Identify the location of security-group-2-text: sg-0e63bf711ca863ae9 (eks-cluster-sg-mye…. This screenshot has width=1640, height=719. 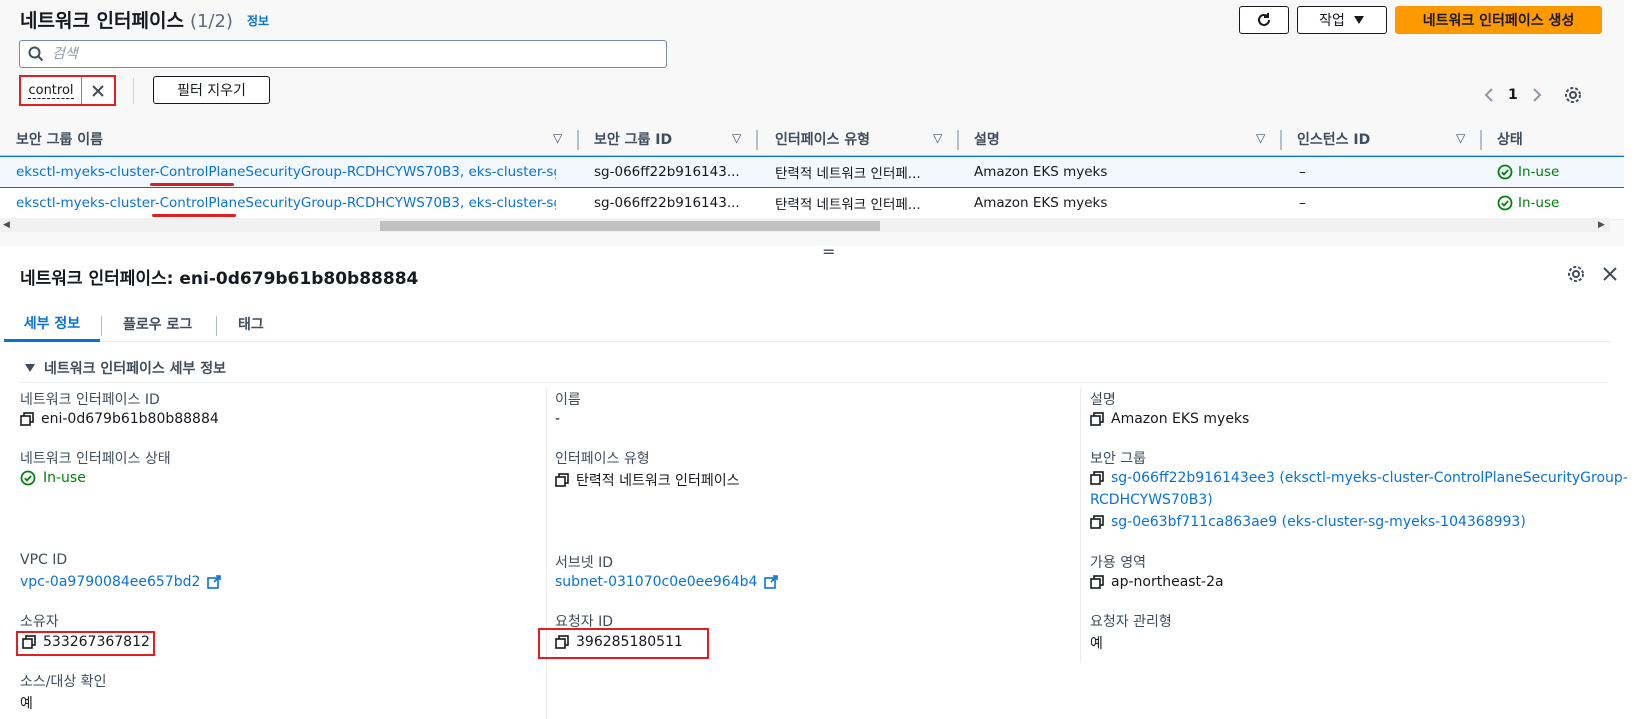
(1318, 522).